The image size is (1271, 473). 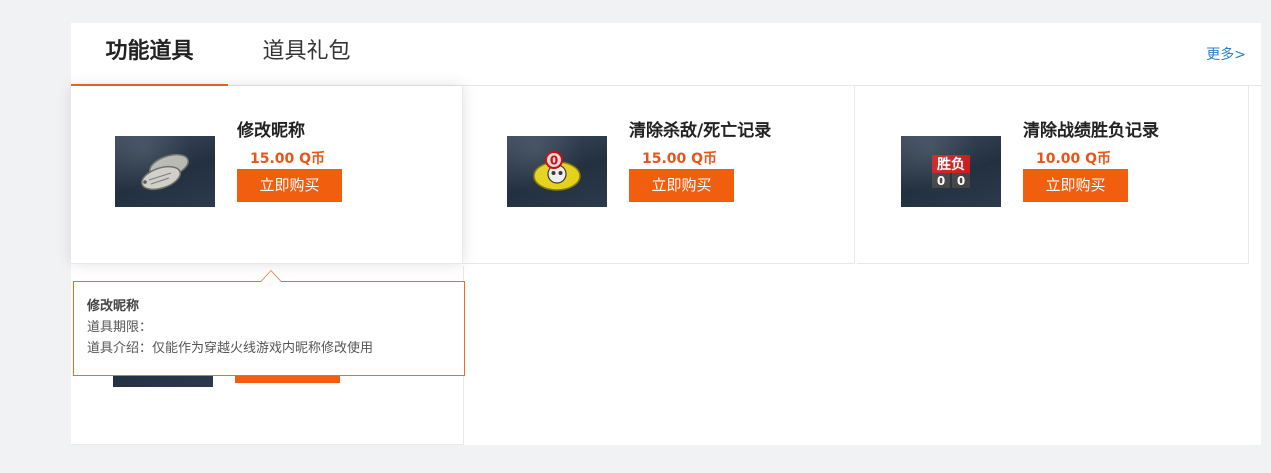 I want to click on product-card-rename: 修改昵称 15.00 Q币 立即购买, so click(x=267, y=175).